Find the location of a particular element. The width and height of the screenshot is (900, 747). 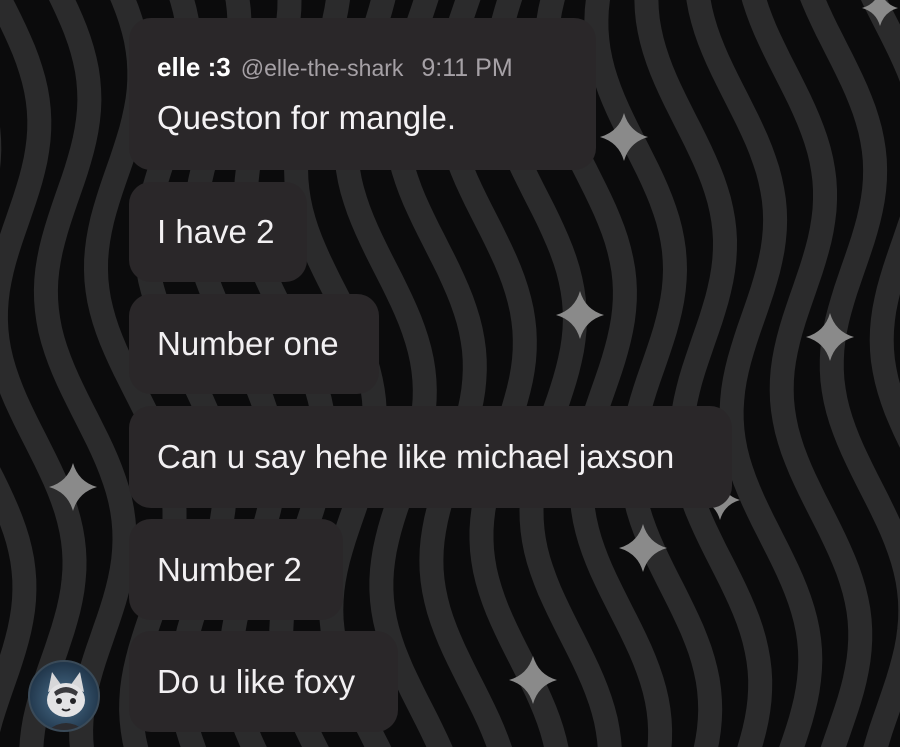

message-bubble-5: Number 2 is located at coordinates (236, 569).